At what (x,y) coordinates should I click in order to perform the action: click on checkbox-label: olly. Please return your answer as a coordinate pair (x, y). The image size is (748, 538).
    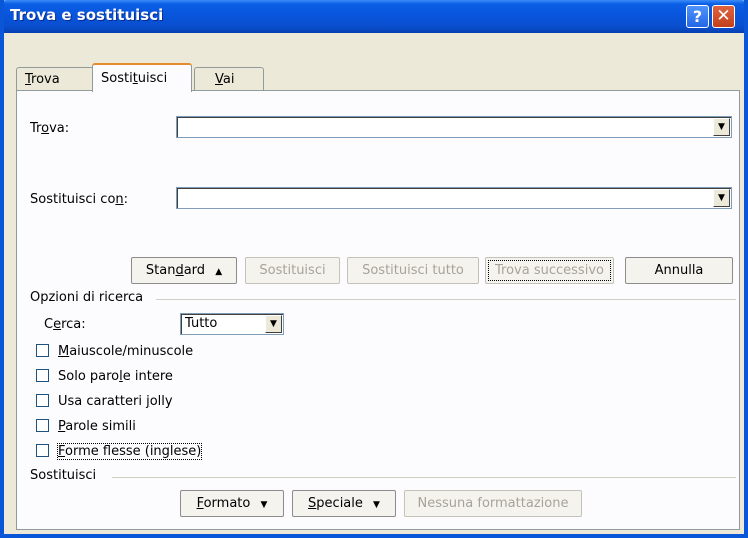
    Looking at the image, I should click on (161, 401).